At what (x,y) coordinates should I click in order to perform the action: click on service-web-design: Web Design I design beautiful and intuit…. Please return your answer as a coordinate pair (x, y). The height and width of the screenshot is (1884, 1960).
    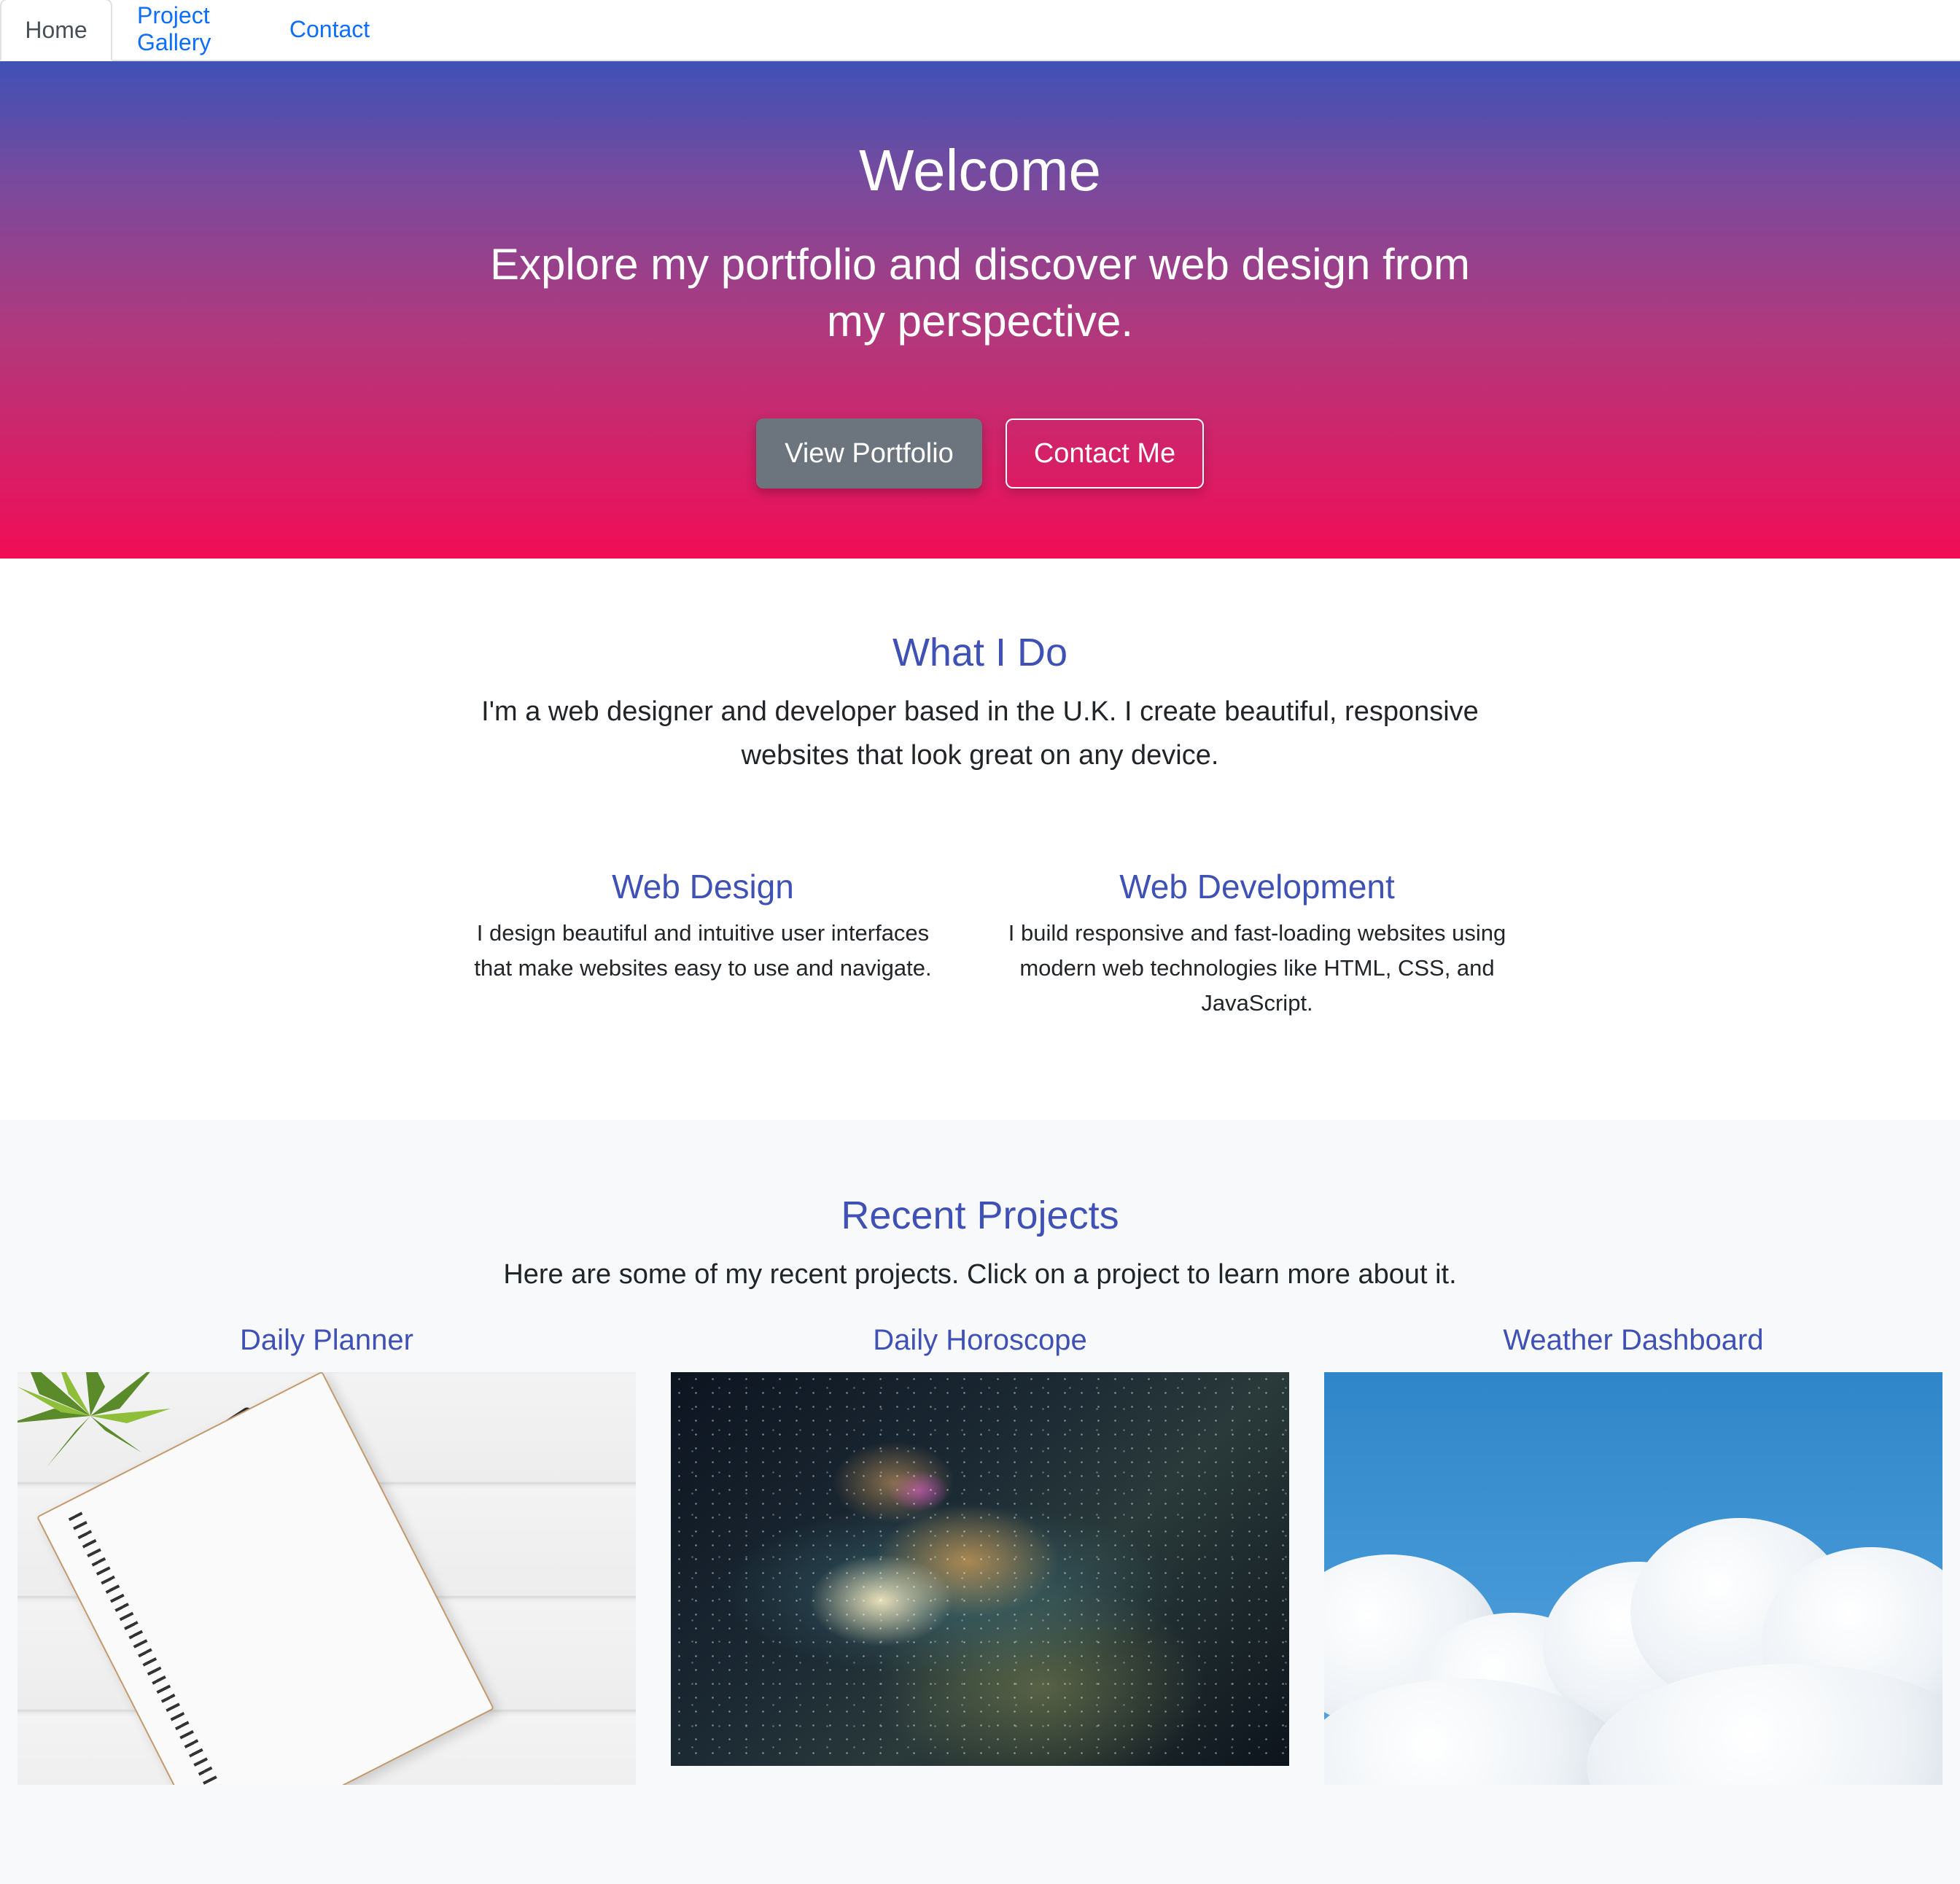
    Looking at the image, I should click on (702, 925).